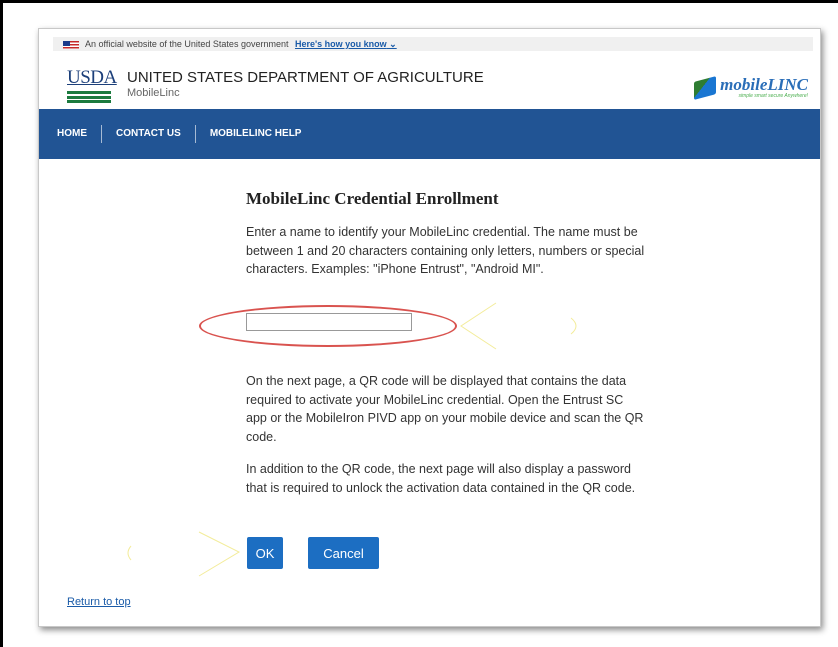 The height and width of the screenshot is (647, 838). Describe the element at coordinates (372, 198) in the screenshot. I see `page-title: MobileLinc Credential Enrollment` at that location.